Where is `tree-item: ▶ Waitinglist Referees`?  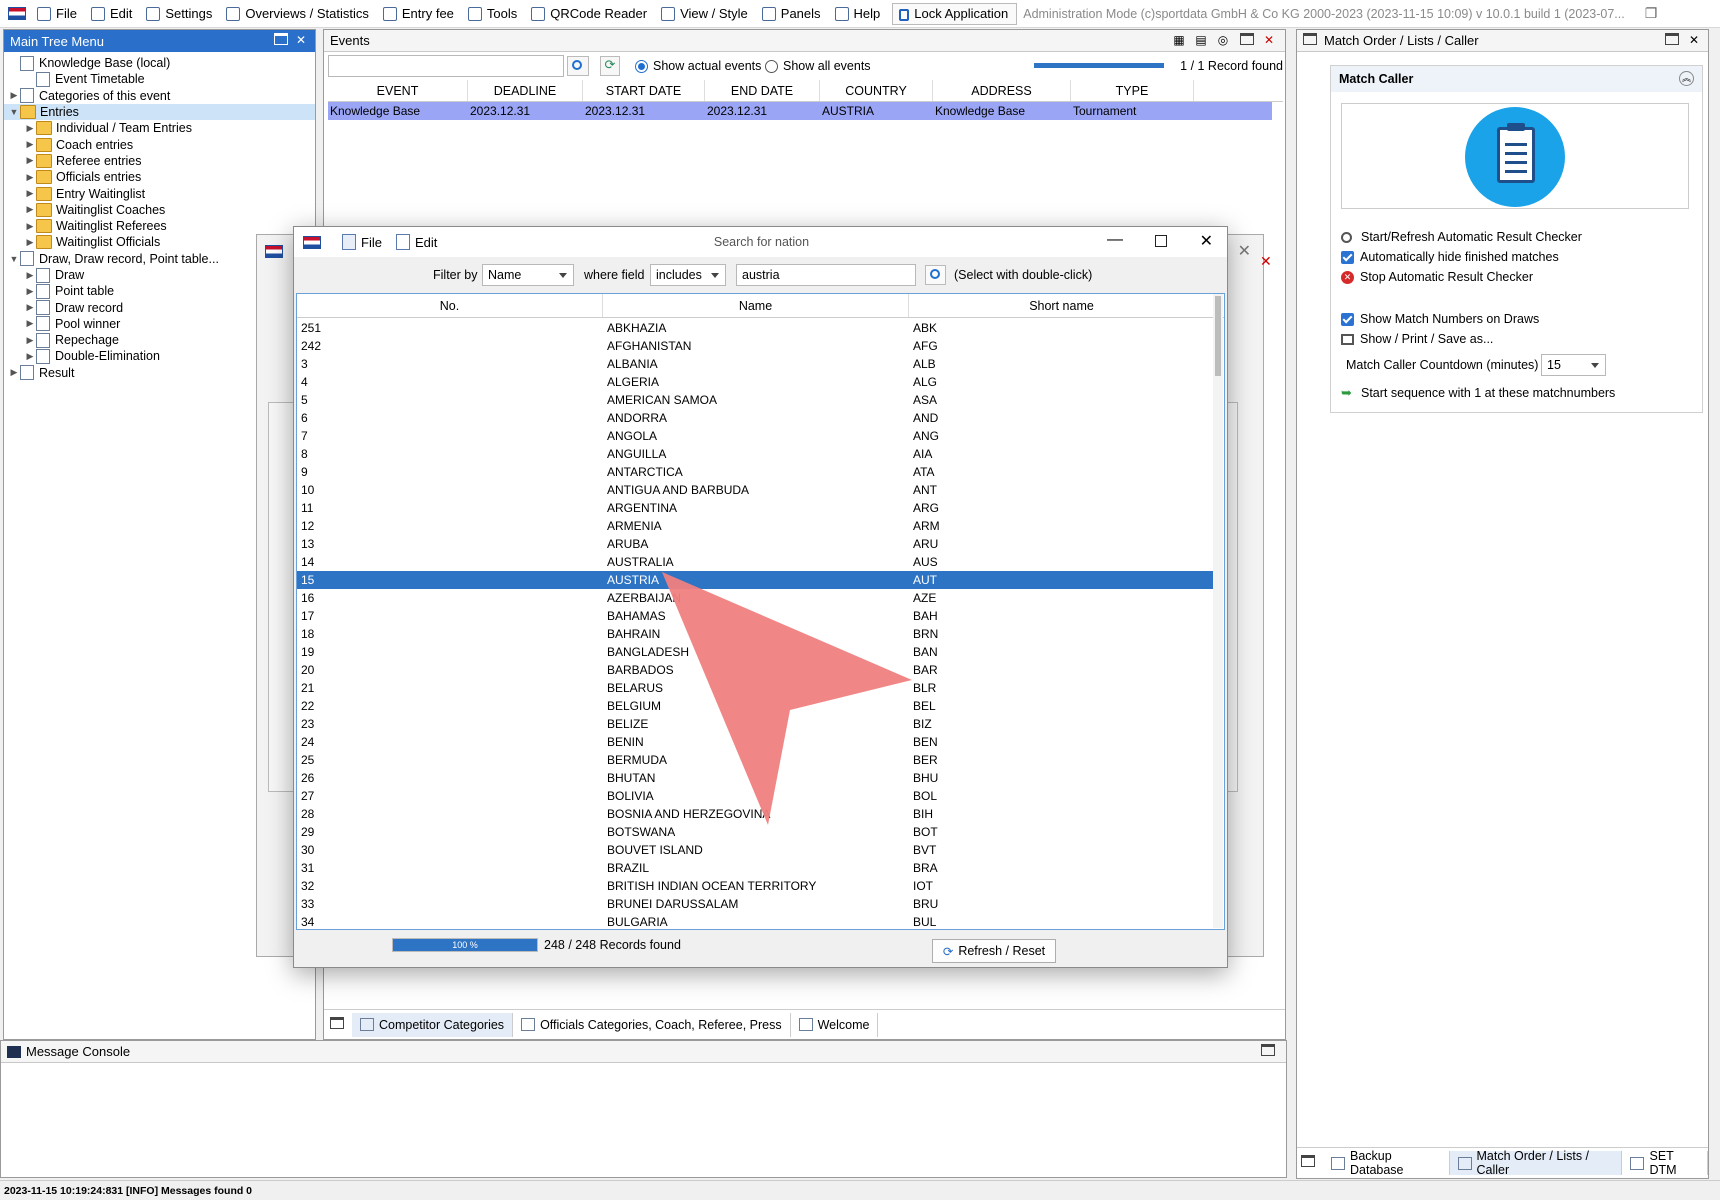
tree-item: ▶ Waitinglist Referees is located at coordinates (159, 226).